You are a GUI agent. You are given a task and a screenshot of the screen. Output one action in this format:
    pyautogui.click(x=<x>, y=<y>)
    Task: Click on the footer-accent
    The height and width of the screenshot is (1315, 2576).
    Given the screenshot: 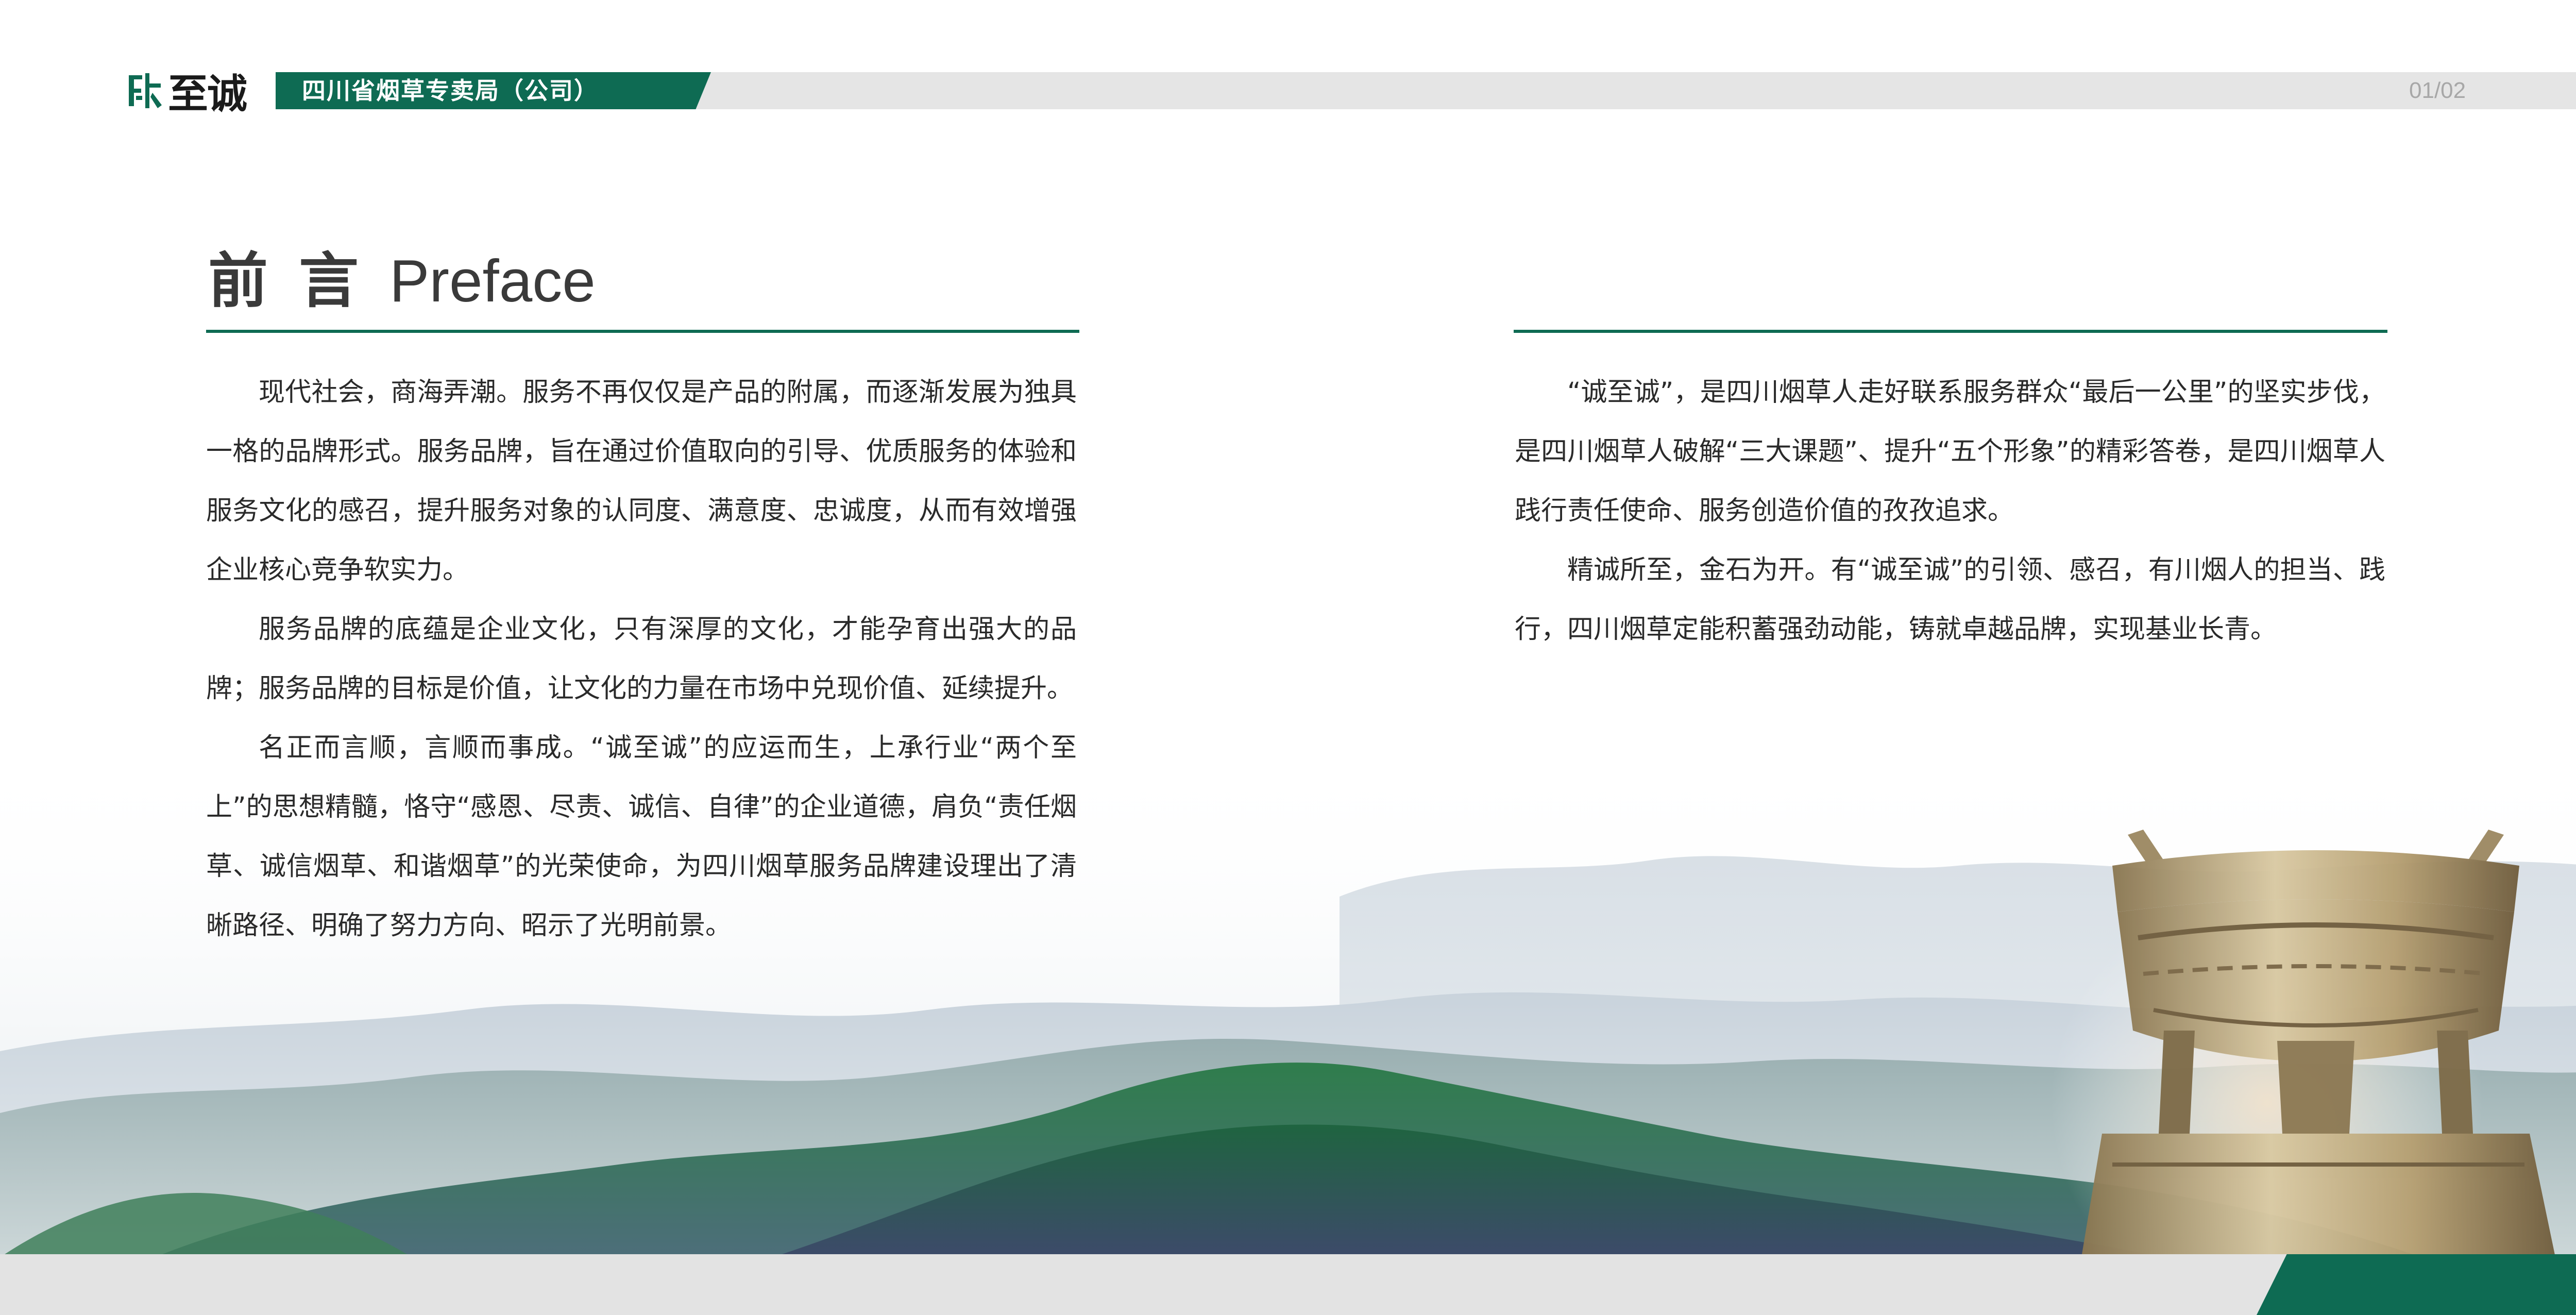 What is the action you would take?
    pyautogui.click(x=2416, y=1284)
    